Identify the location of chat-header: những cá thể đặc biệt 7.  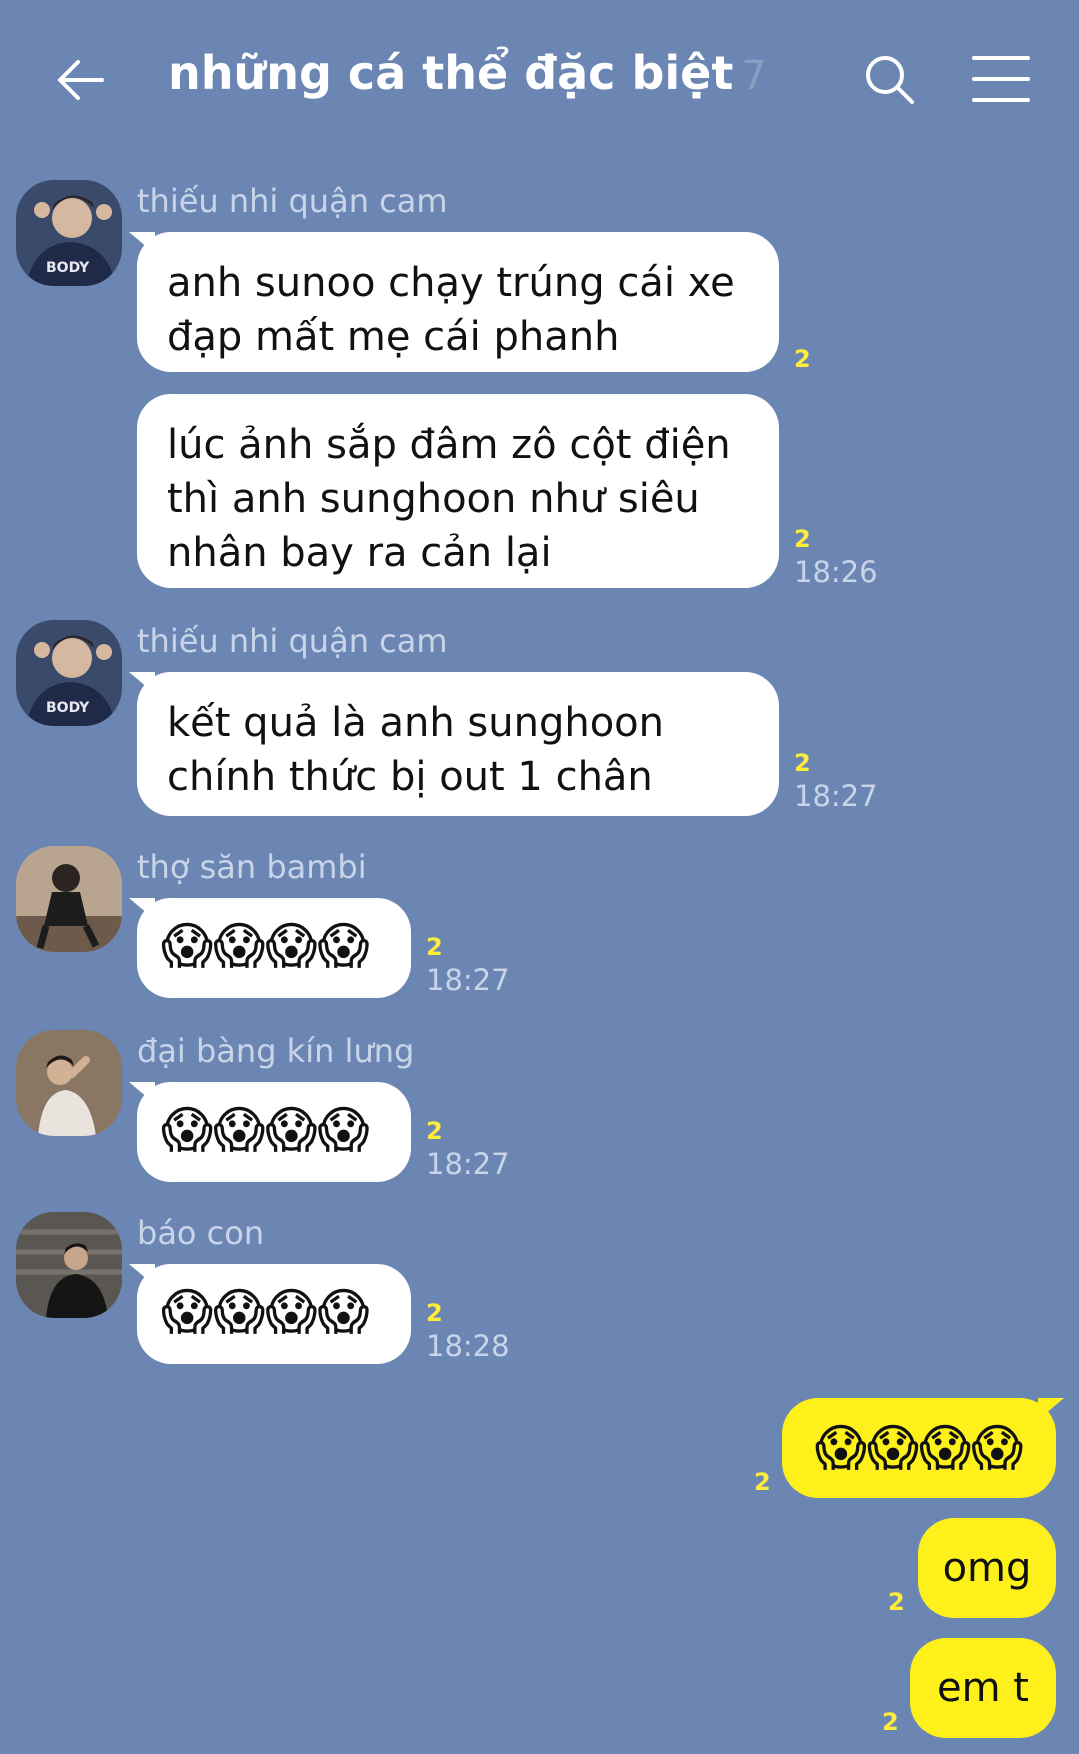
(539, 80).